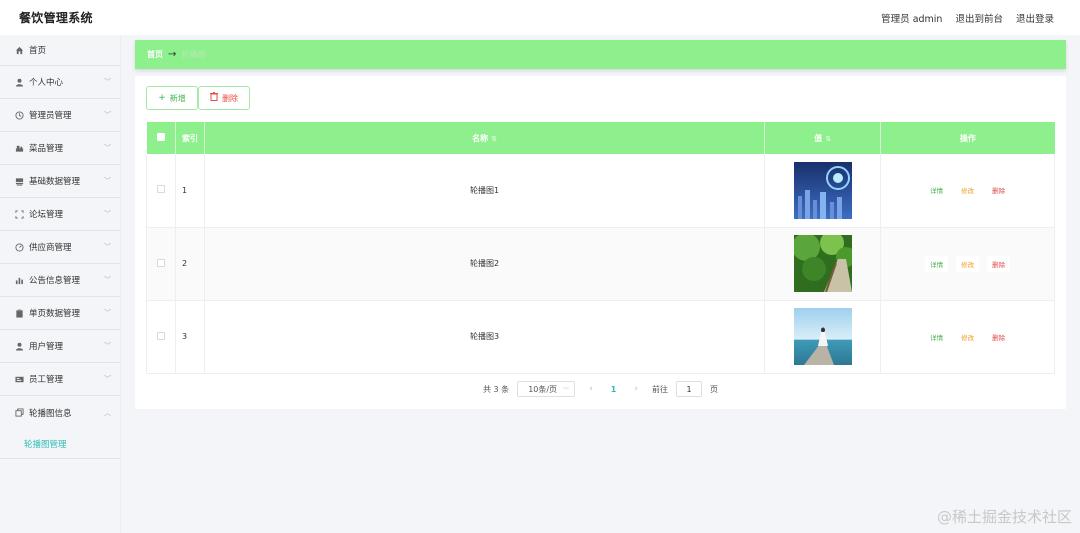  Describe the element at coordinates (56, 18) in the screenshot. I see `app-title: 餐饮管理系统` at that location.